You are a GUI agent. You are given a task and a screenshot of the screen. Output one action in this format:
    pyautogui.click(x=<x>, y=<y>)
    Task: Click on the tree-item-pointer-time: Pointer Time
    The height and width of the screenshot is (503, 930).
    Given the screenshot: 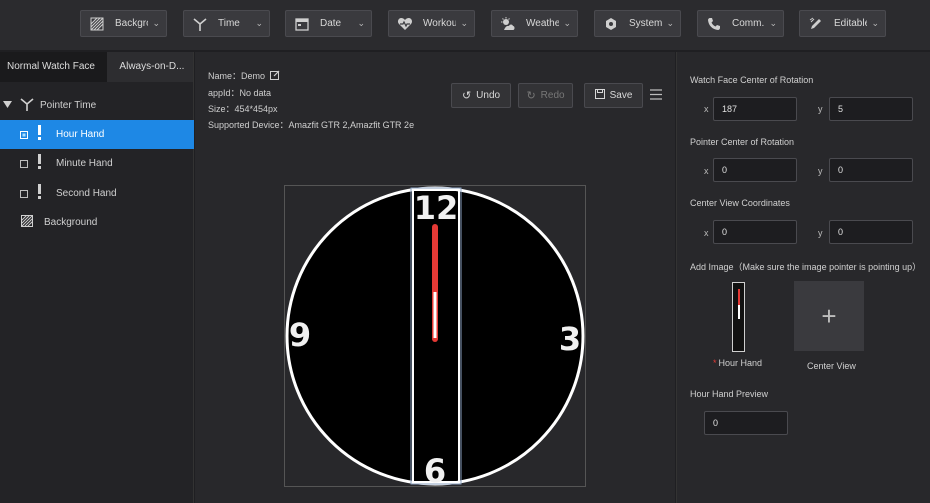 What is the action you would take?
    pyautogui.click(x=97, y=105)
    